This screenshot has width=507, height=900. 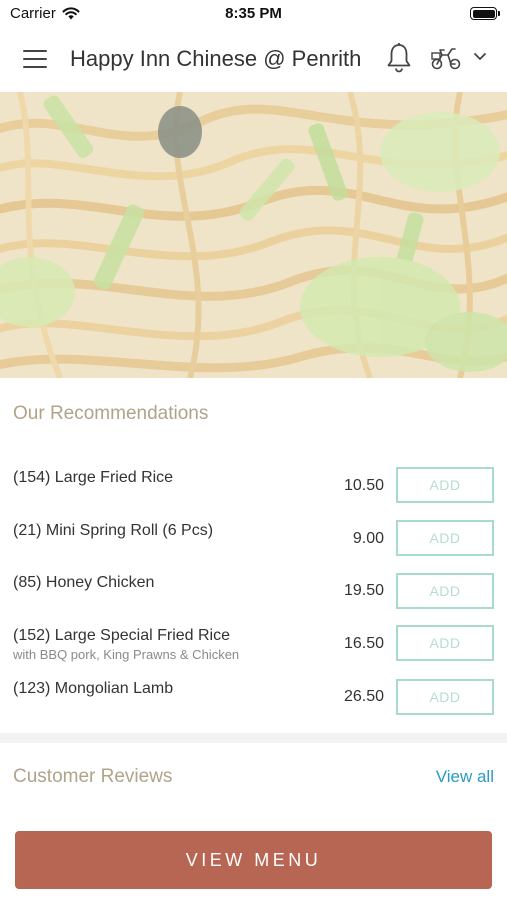 I want to click on menu-item: (123) Mongolian Lamb 26.50 ADD, so click(x=253, y=704).